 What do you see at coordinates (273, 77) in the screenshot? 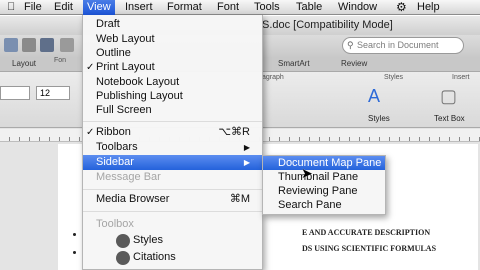
I see `group-paragraph-label: agraph` at bounding box center [273, 77].